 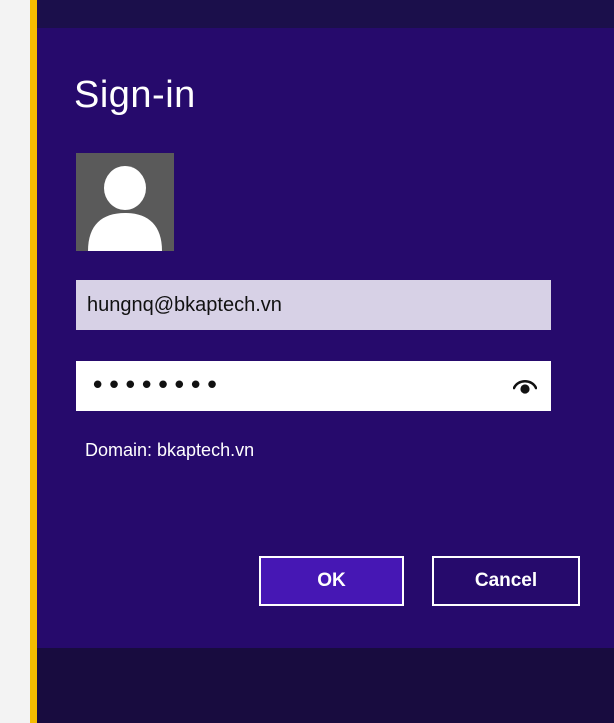 What do you see at coordinates (506, 581) in the screenshot?
I see `cancel-button: Cancel` at bounding box center [506, 581].